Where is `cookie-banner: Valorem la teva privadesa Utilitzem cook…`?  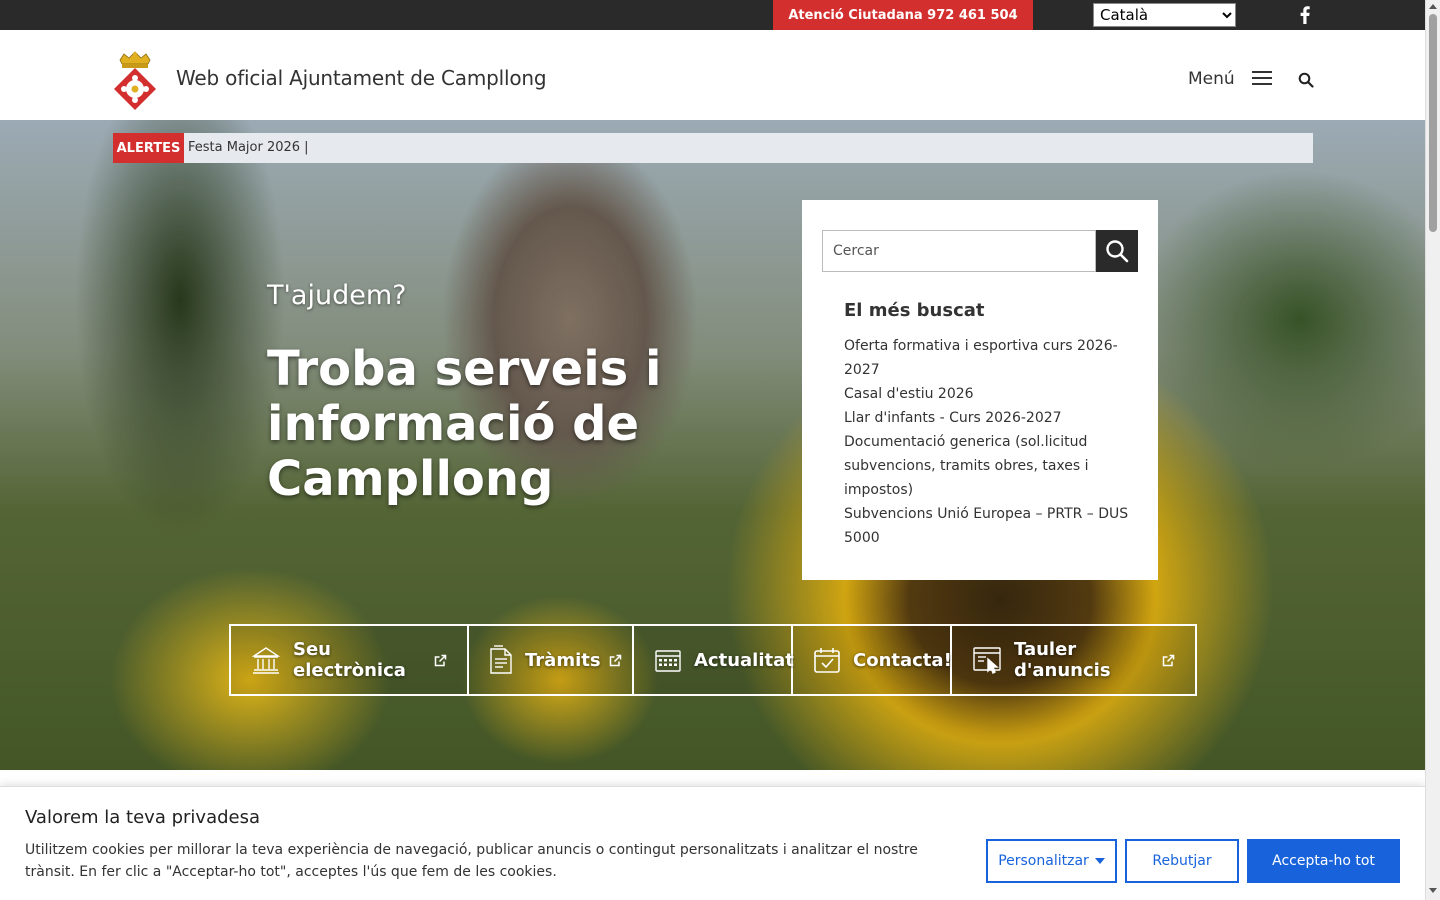 cookie-banner: Valorem la teva privadesa Utilitzem cook… is located at coordinates (712, 843).